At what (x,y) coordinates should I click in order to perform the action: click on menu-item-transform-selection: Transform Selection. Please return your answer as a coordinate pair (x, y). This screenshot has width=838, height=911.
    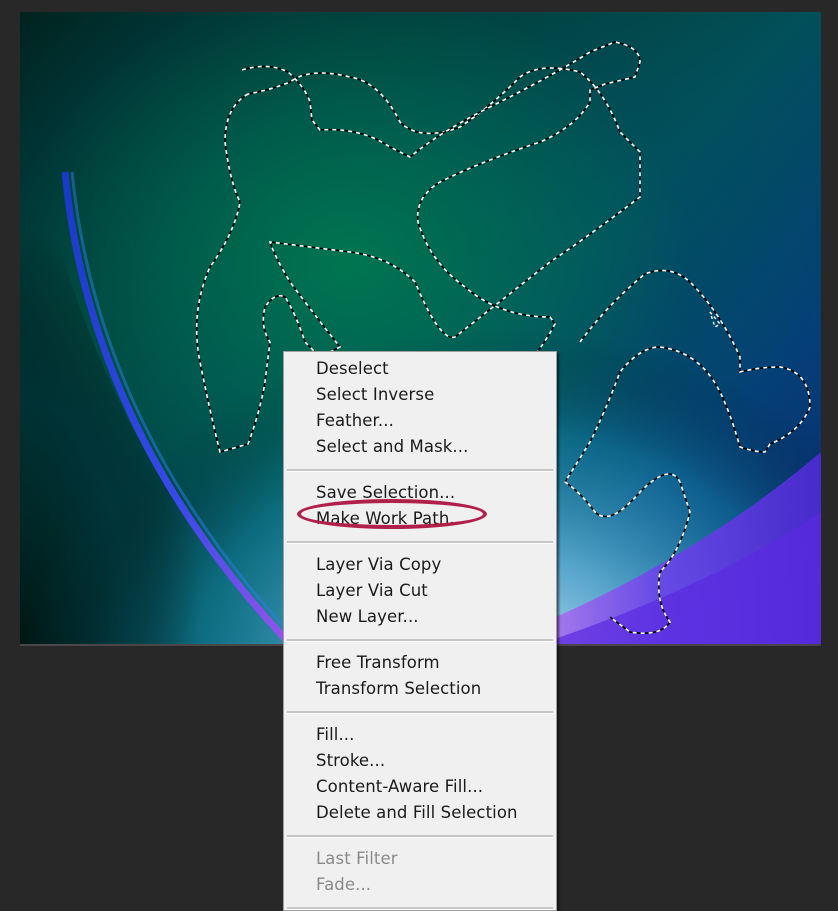
    Looking at the image, I should click on (420, 689).